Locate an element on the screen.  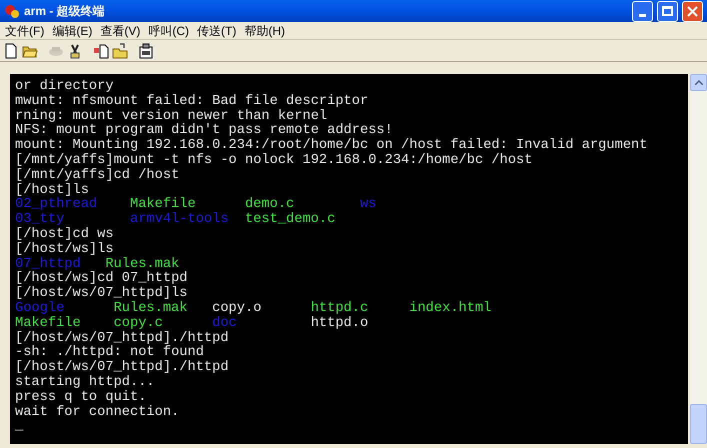
terminal-line: mount: Mounting 192.168.0.234:/root/home/bc on /host failed: Invalid argument is located at coordinates (331, 146).